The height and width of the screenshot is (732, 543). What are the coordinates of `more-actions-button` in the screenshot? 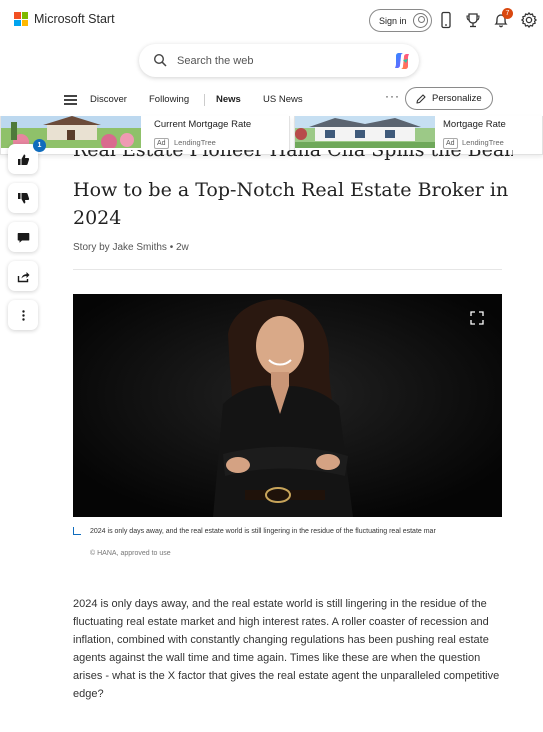 It's located at (23, 315).